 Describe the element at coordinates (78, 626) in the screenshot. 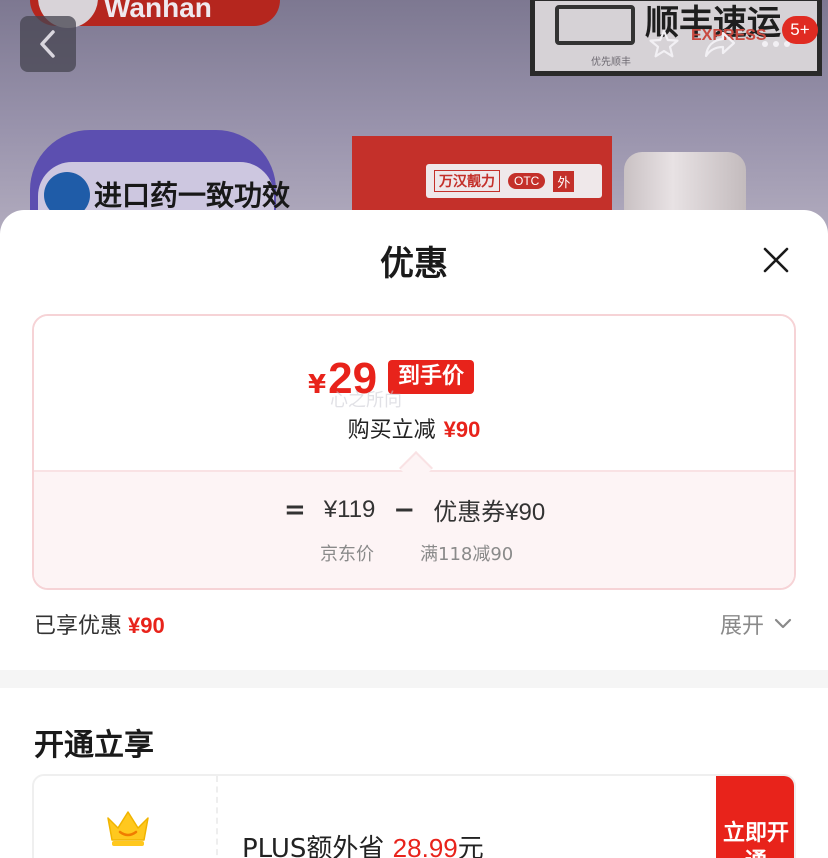

I see `enjoyed-label: 已享优惠` at that location.